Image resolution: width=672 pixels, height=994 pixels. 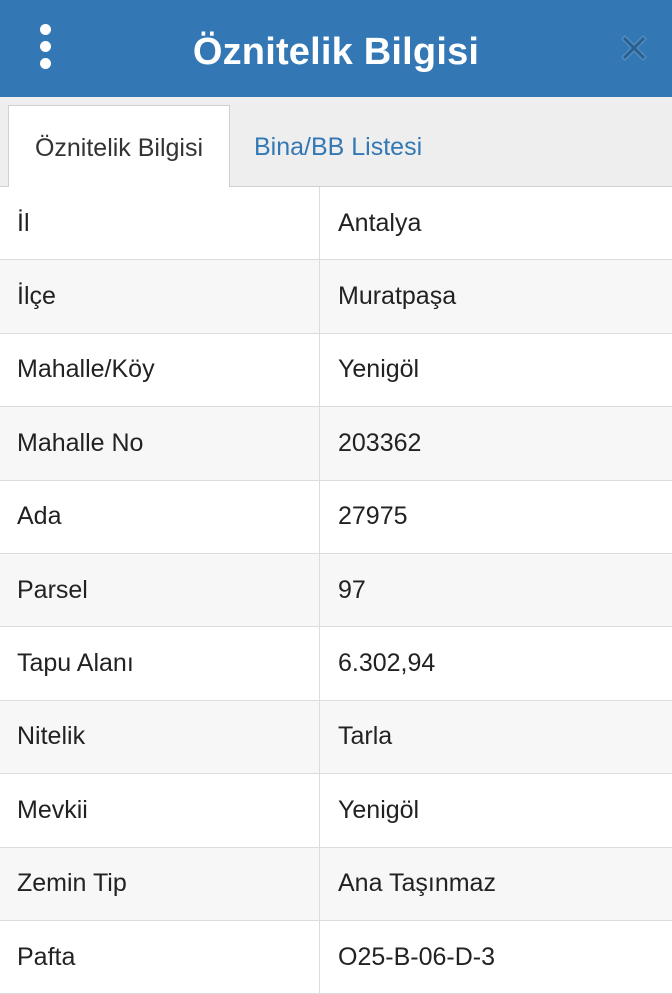 What do you see at coordinates (352, 589) in the screenshot?
I see `attribute-value: 97` at bounding box center [352, 589].